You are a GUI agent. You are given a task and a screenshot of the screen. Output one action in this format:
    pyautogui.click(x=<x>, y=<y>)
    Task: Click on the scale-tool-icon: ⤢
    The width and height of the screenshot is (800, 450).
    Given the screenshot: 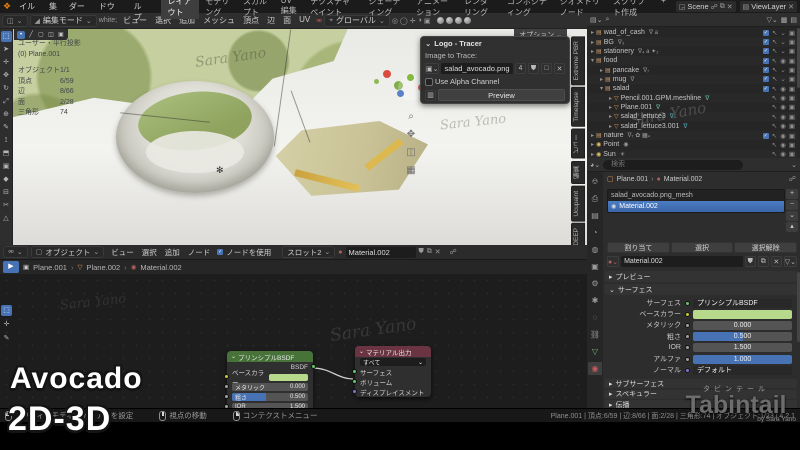 What is the action you would take?
    pyautogui.click(x=6, y=101)
    